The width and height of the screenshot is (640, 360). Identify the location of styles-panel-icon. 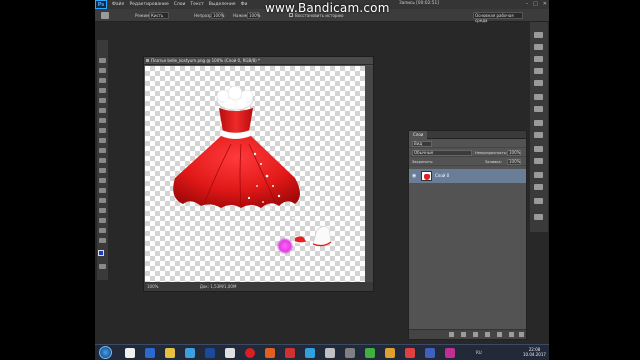
(538, 83).